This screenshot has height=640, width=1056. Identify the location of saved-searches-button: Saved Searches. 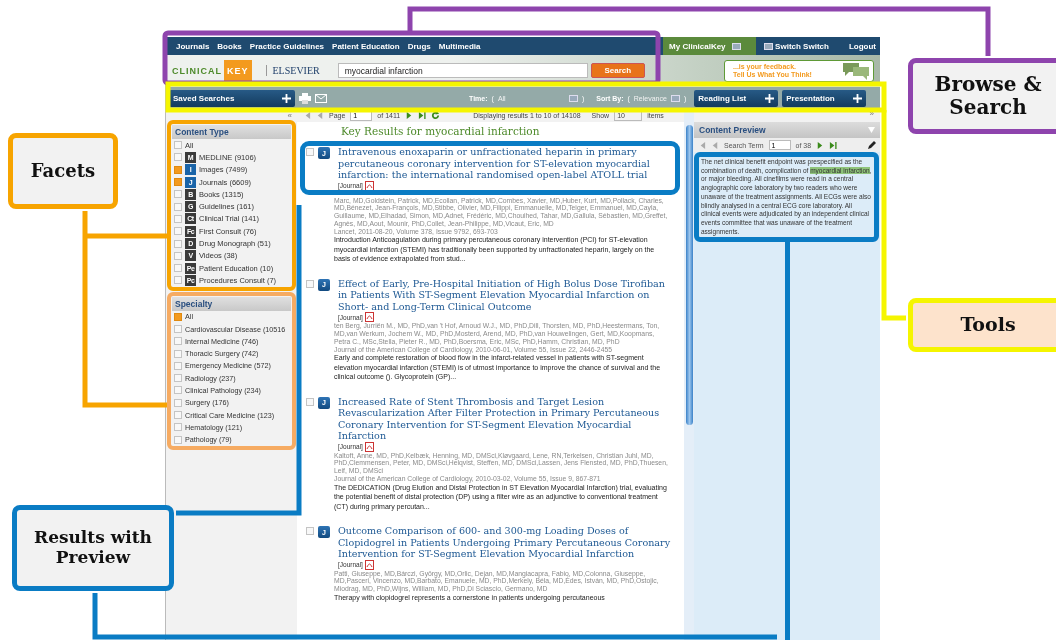
(232, 98).